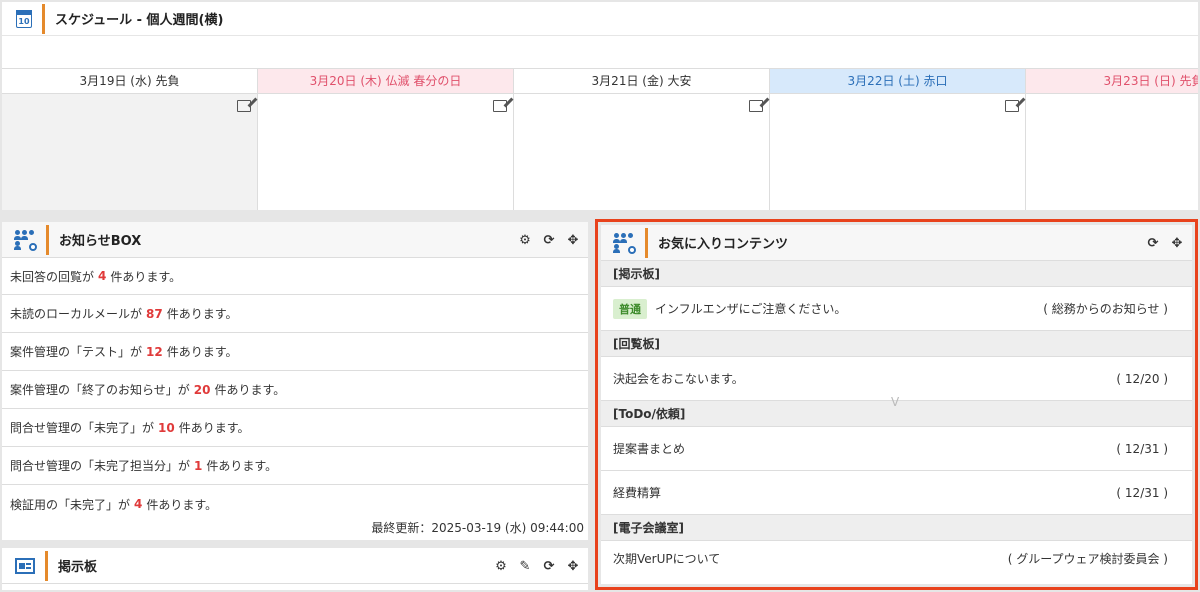 Image resolution: width=1200 pixels, height=592 pixels. Describe the element at coordinates (898, 81) in the screenshot. I see `day-header: 3月22日 (土) 赤口` at that location.